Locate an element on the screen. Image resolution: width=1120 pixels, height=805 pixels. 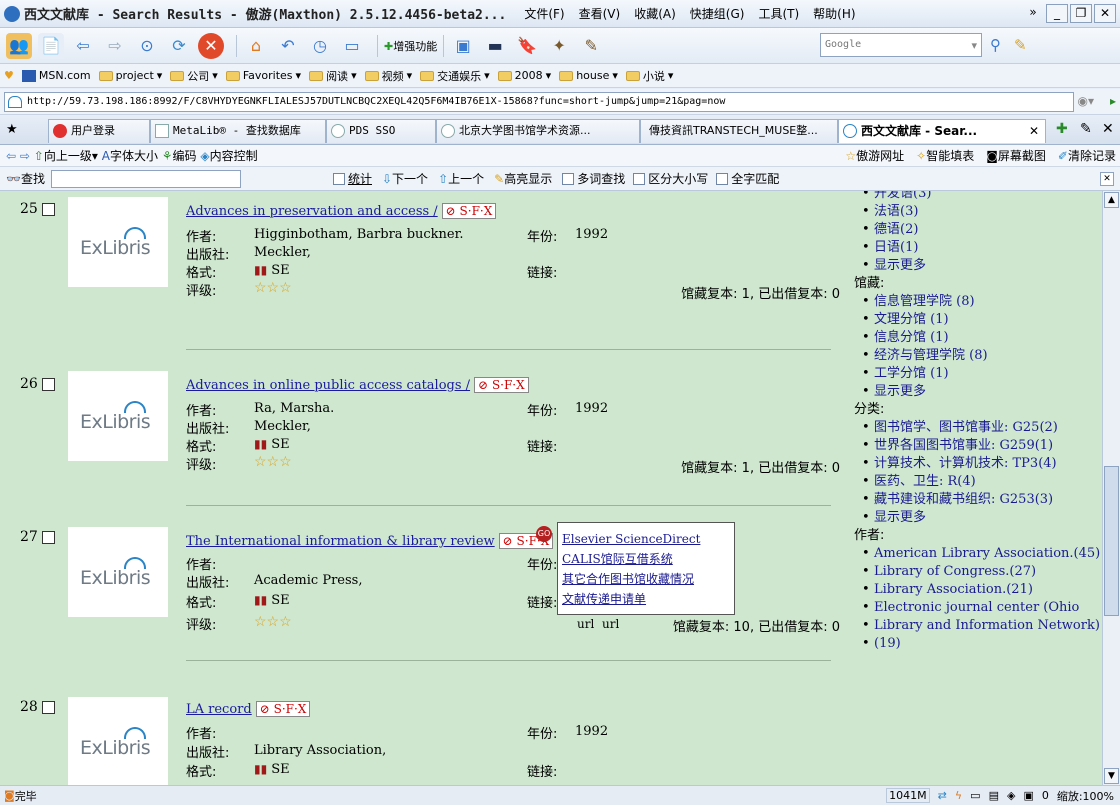
new-tab-icon: ✚ is located at coordinates (1062, 129).